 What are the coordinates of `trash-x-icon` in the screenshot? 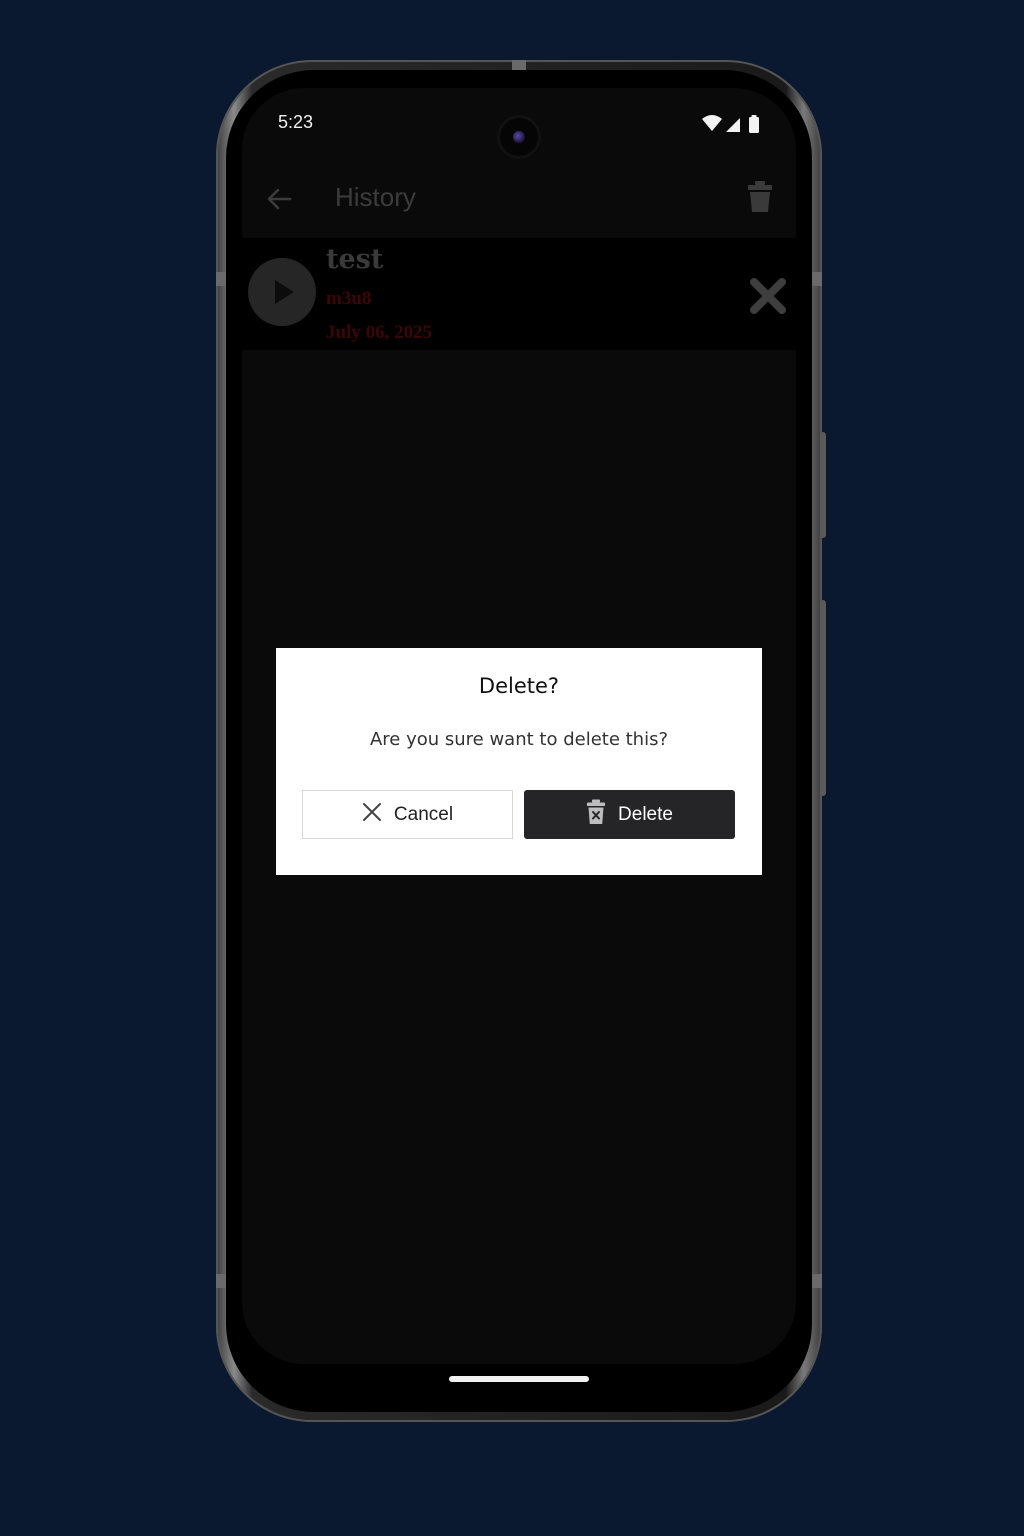 It's located at (596, 815).